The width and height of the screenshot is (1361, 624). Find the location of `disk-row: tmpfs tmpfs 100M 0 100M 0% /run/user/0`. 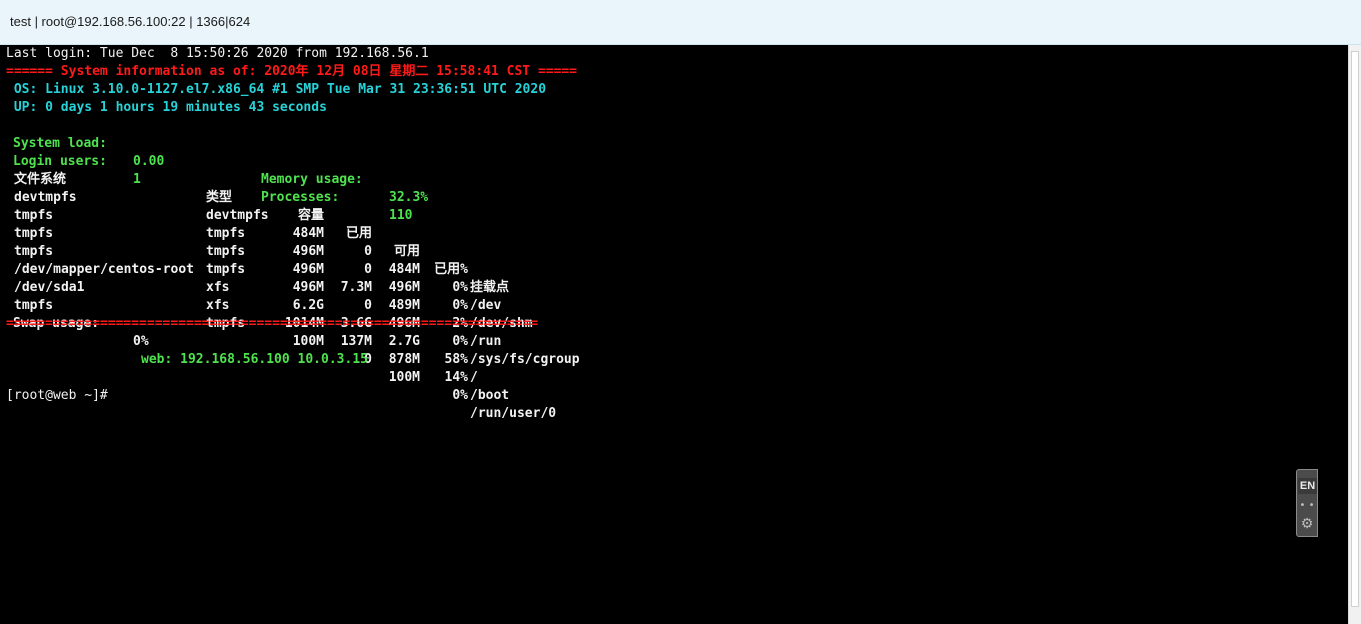

disk-row: tmpfs tmpfs 100M 0 100M 0% /run/user/0 is located at coordinates (326, 350).